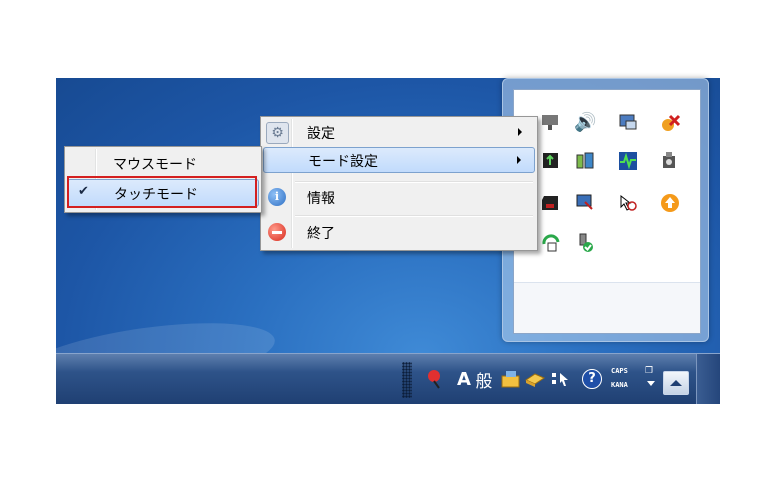 Image resolution: width=776 pixels, height=480 pixels. I want to click on network-icon, so click(551, 123).